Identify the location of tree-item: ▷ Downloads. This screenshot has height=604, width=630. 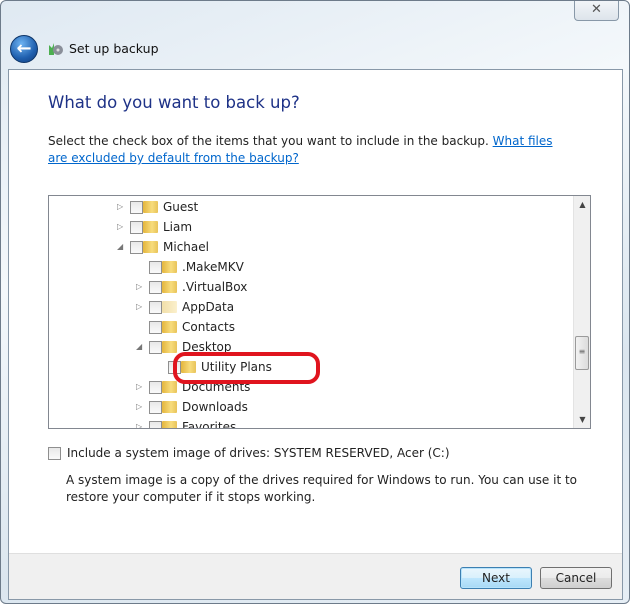
(310, 407).